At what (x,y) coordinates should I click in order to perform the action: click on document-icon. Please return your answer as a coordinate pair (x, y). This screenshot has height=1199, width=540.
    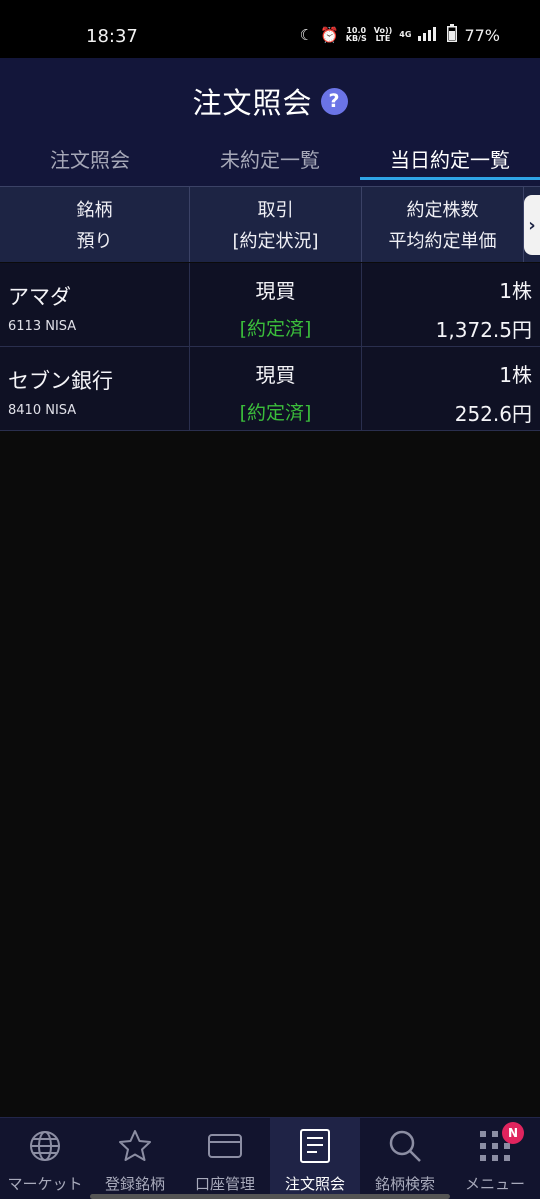
    Looking at the image, I should click on (315, 1146).